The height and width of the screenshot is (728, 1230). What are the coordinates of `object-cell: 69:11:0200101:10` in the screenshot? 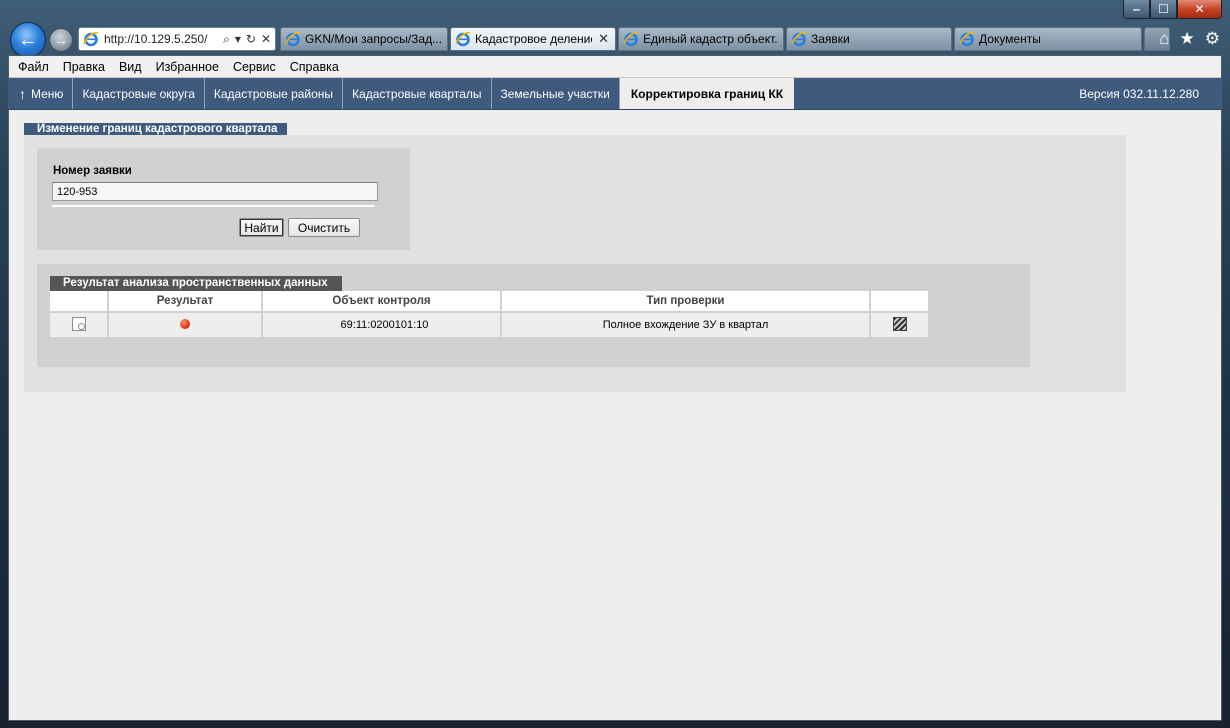 It's located at (381, 325).